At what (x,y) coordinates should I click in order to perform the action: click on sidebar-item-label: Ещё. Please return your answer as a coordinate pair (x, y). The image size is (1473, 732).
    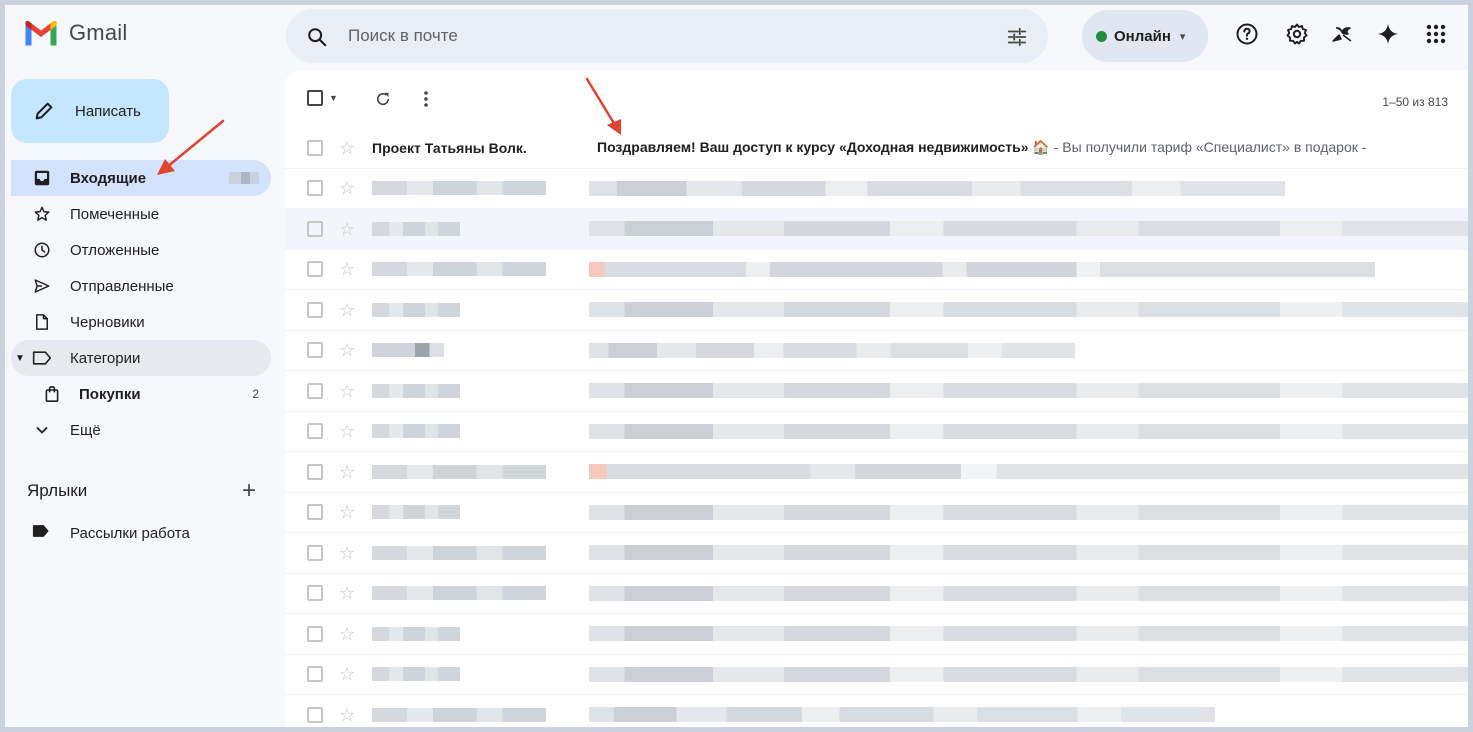
    Looking at the image, I should click on (85, 430).